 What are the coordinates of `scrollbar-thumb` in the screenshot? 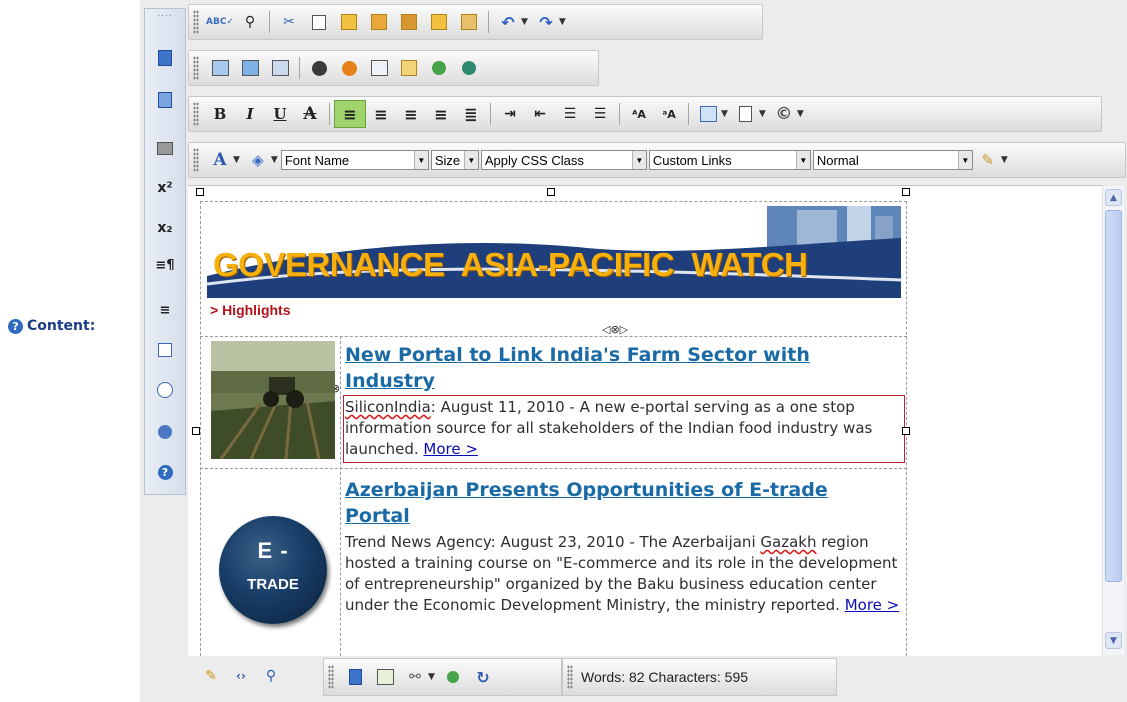 It's located at (1113, 396).